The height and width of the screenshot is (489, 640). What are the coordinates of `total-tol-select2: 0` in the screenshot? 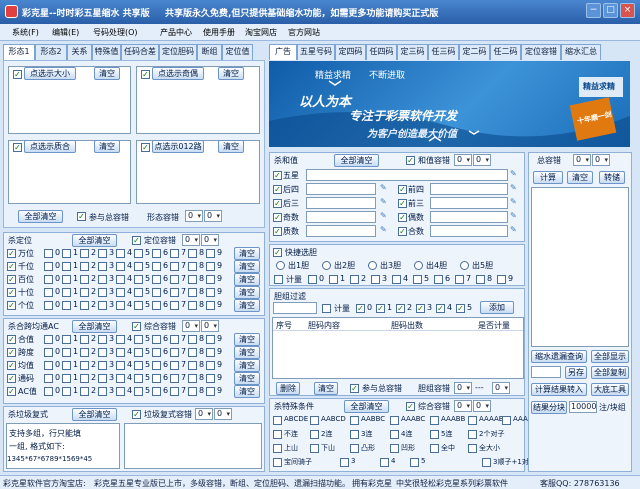 It's located at (601, 160).